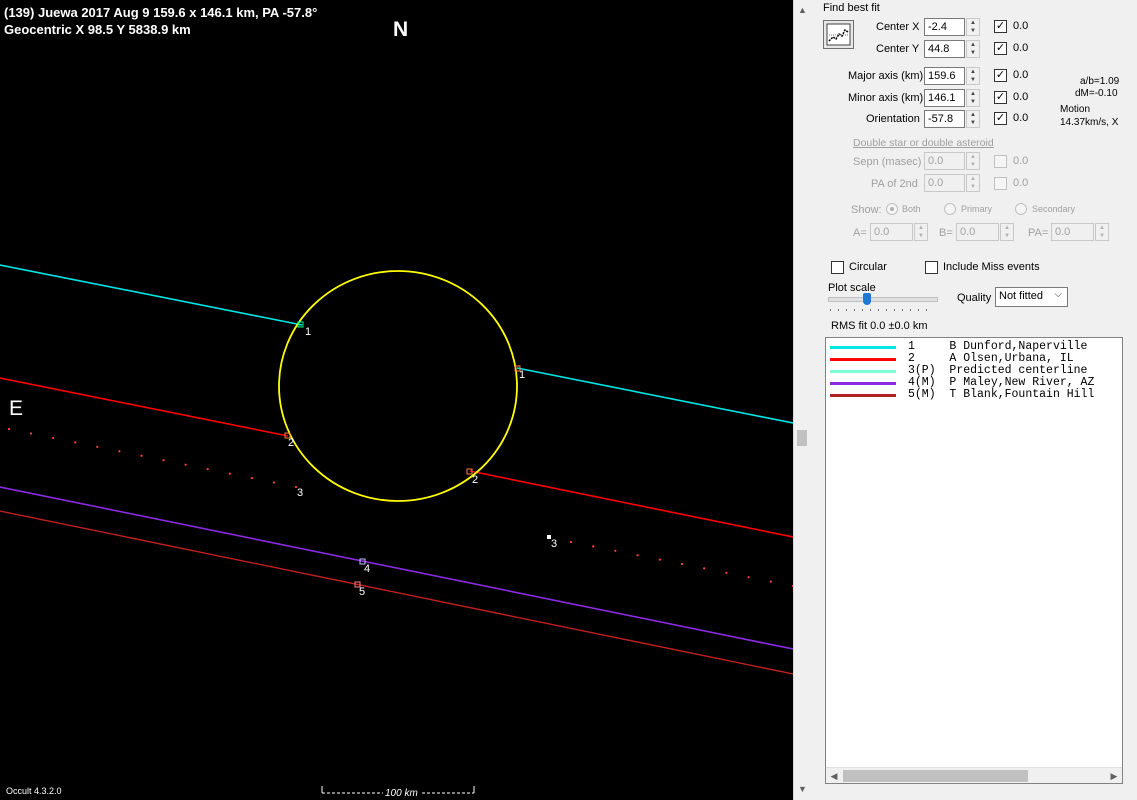  I want to click on minor-axis-checkbox: ✓, so click(1000, 97).